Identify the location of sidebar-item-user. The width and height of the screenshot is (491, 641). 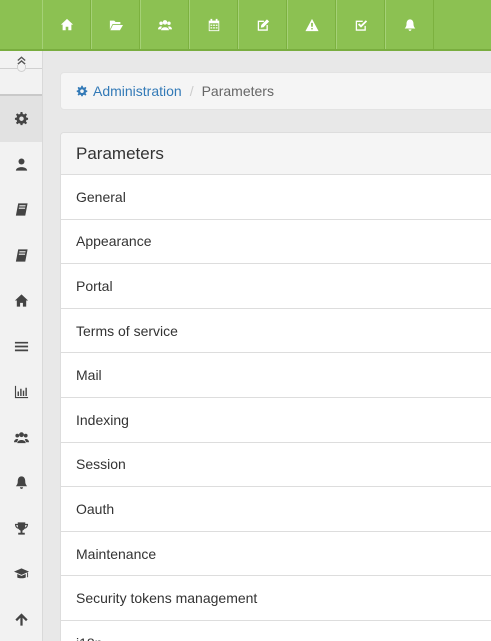
(21, 165).